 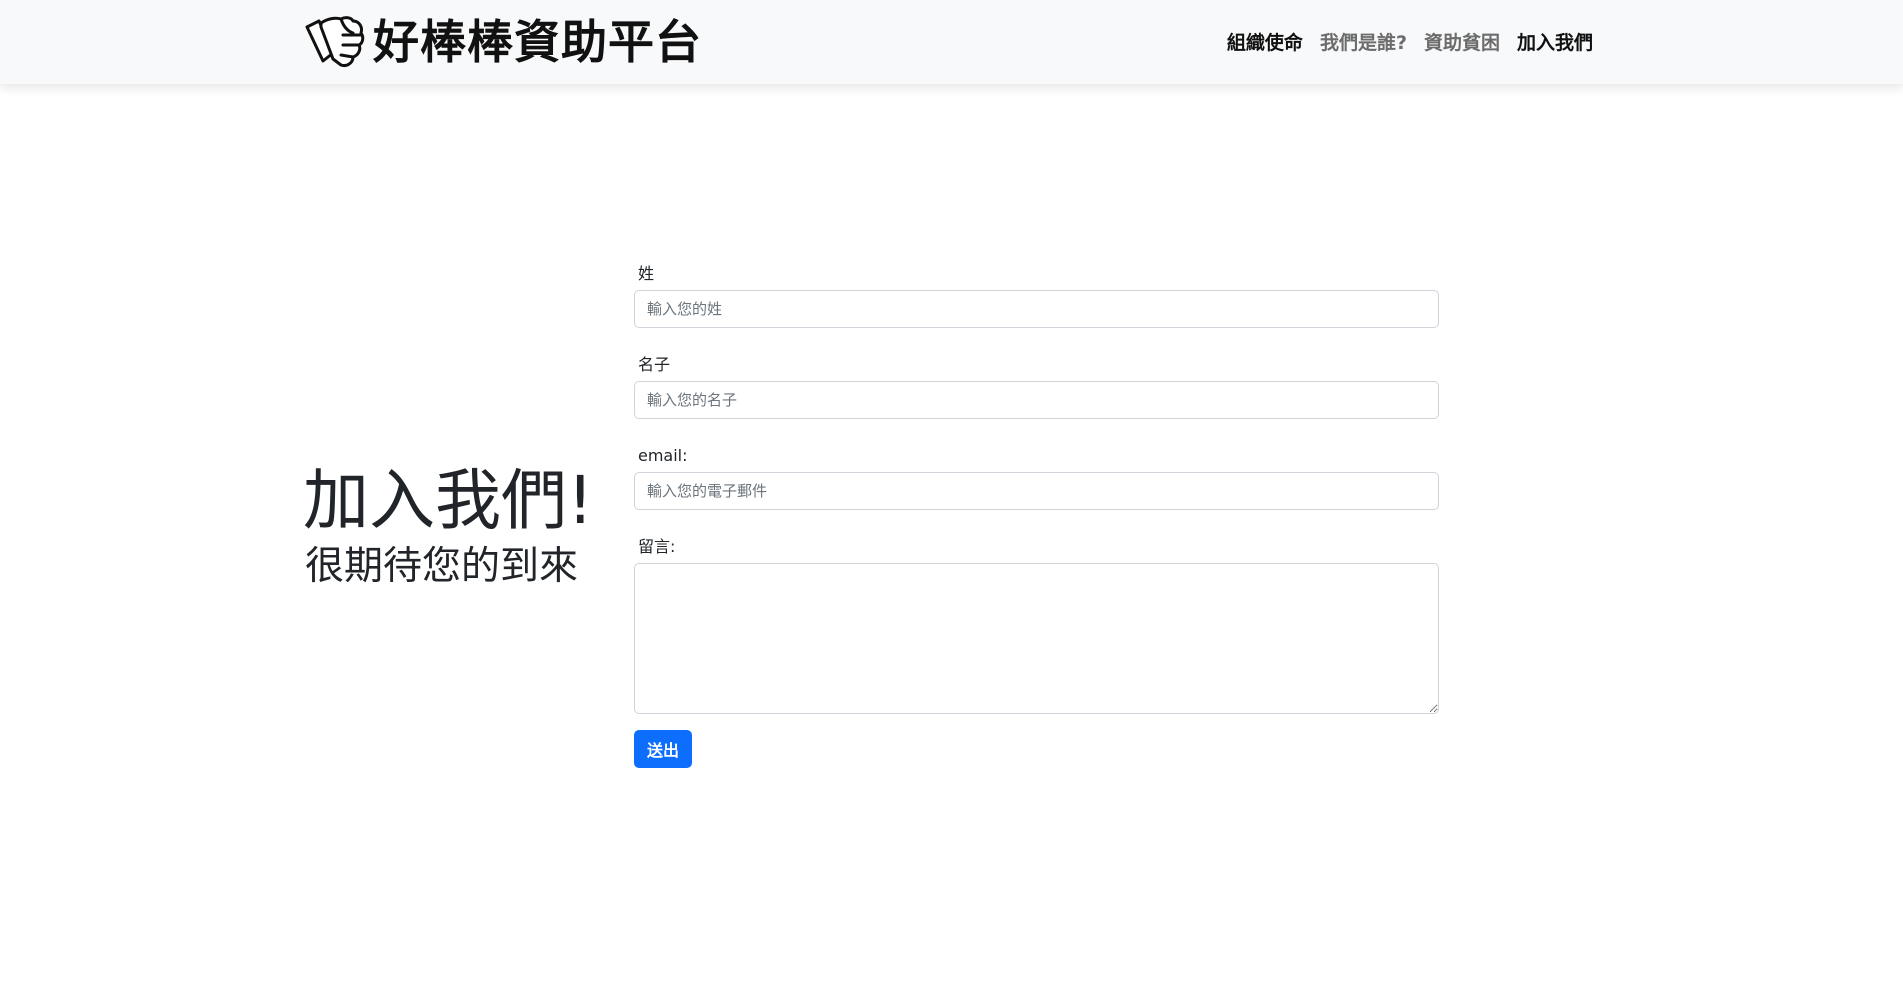 I want to click on email-input, so click(x=1036, y=491).